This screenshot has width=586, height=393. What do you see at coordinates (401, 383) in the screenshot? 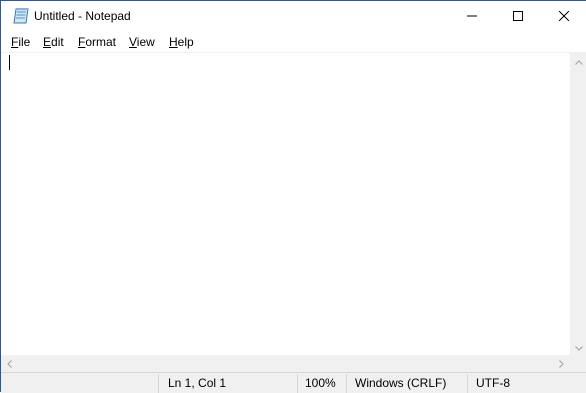
I see `status-line-ending: Windows (CRLF)` at bounding box center [401, 383].